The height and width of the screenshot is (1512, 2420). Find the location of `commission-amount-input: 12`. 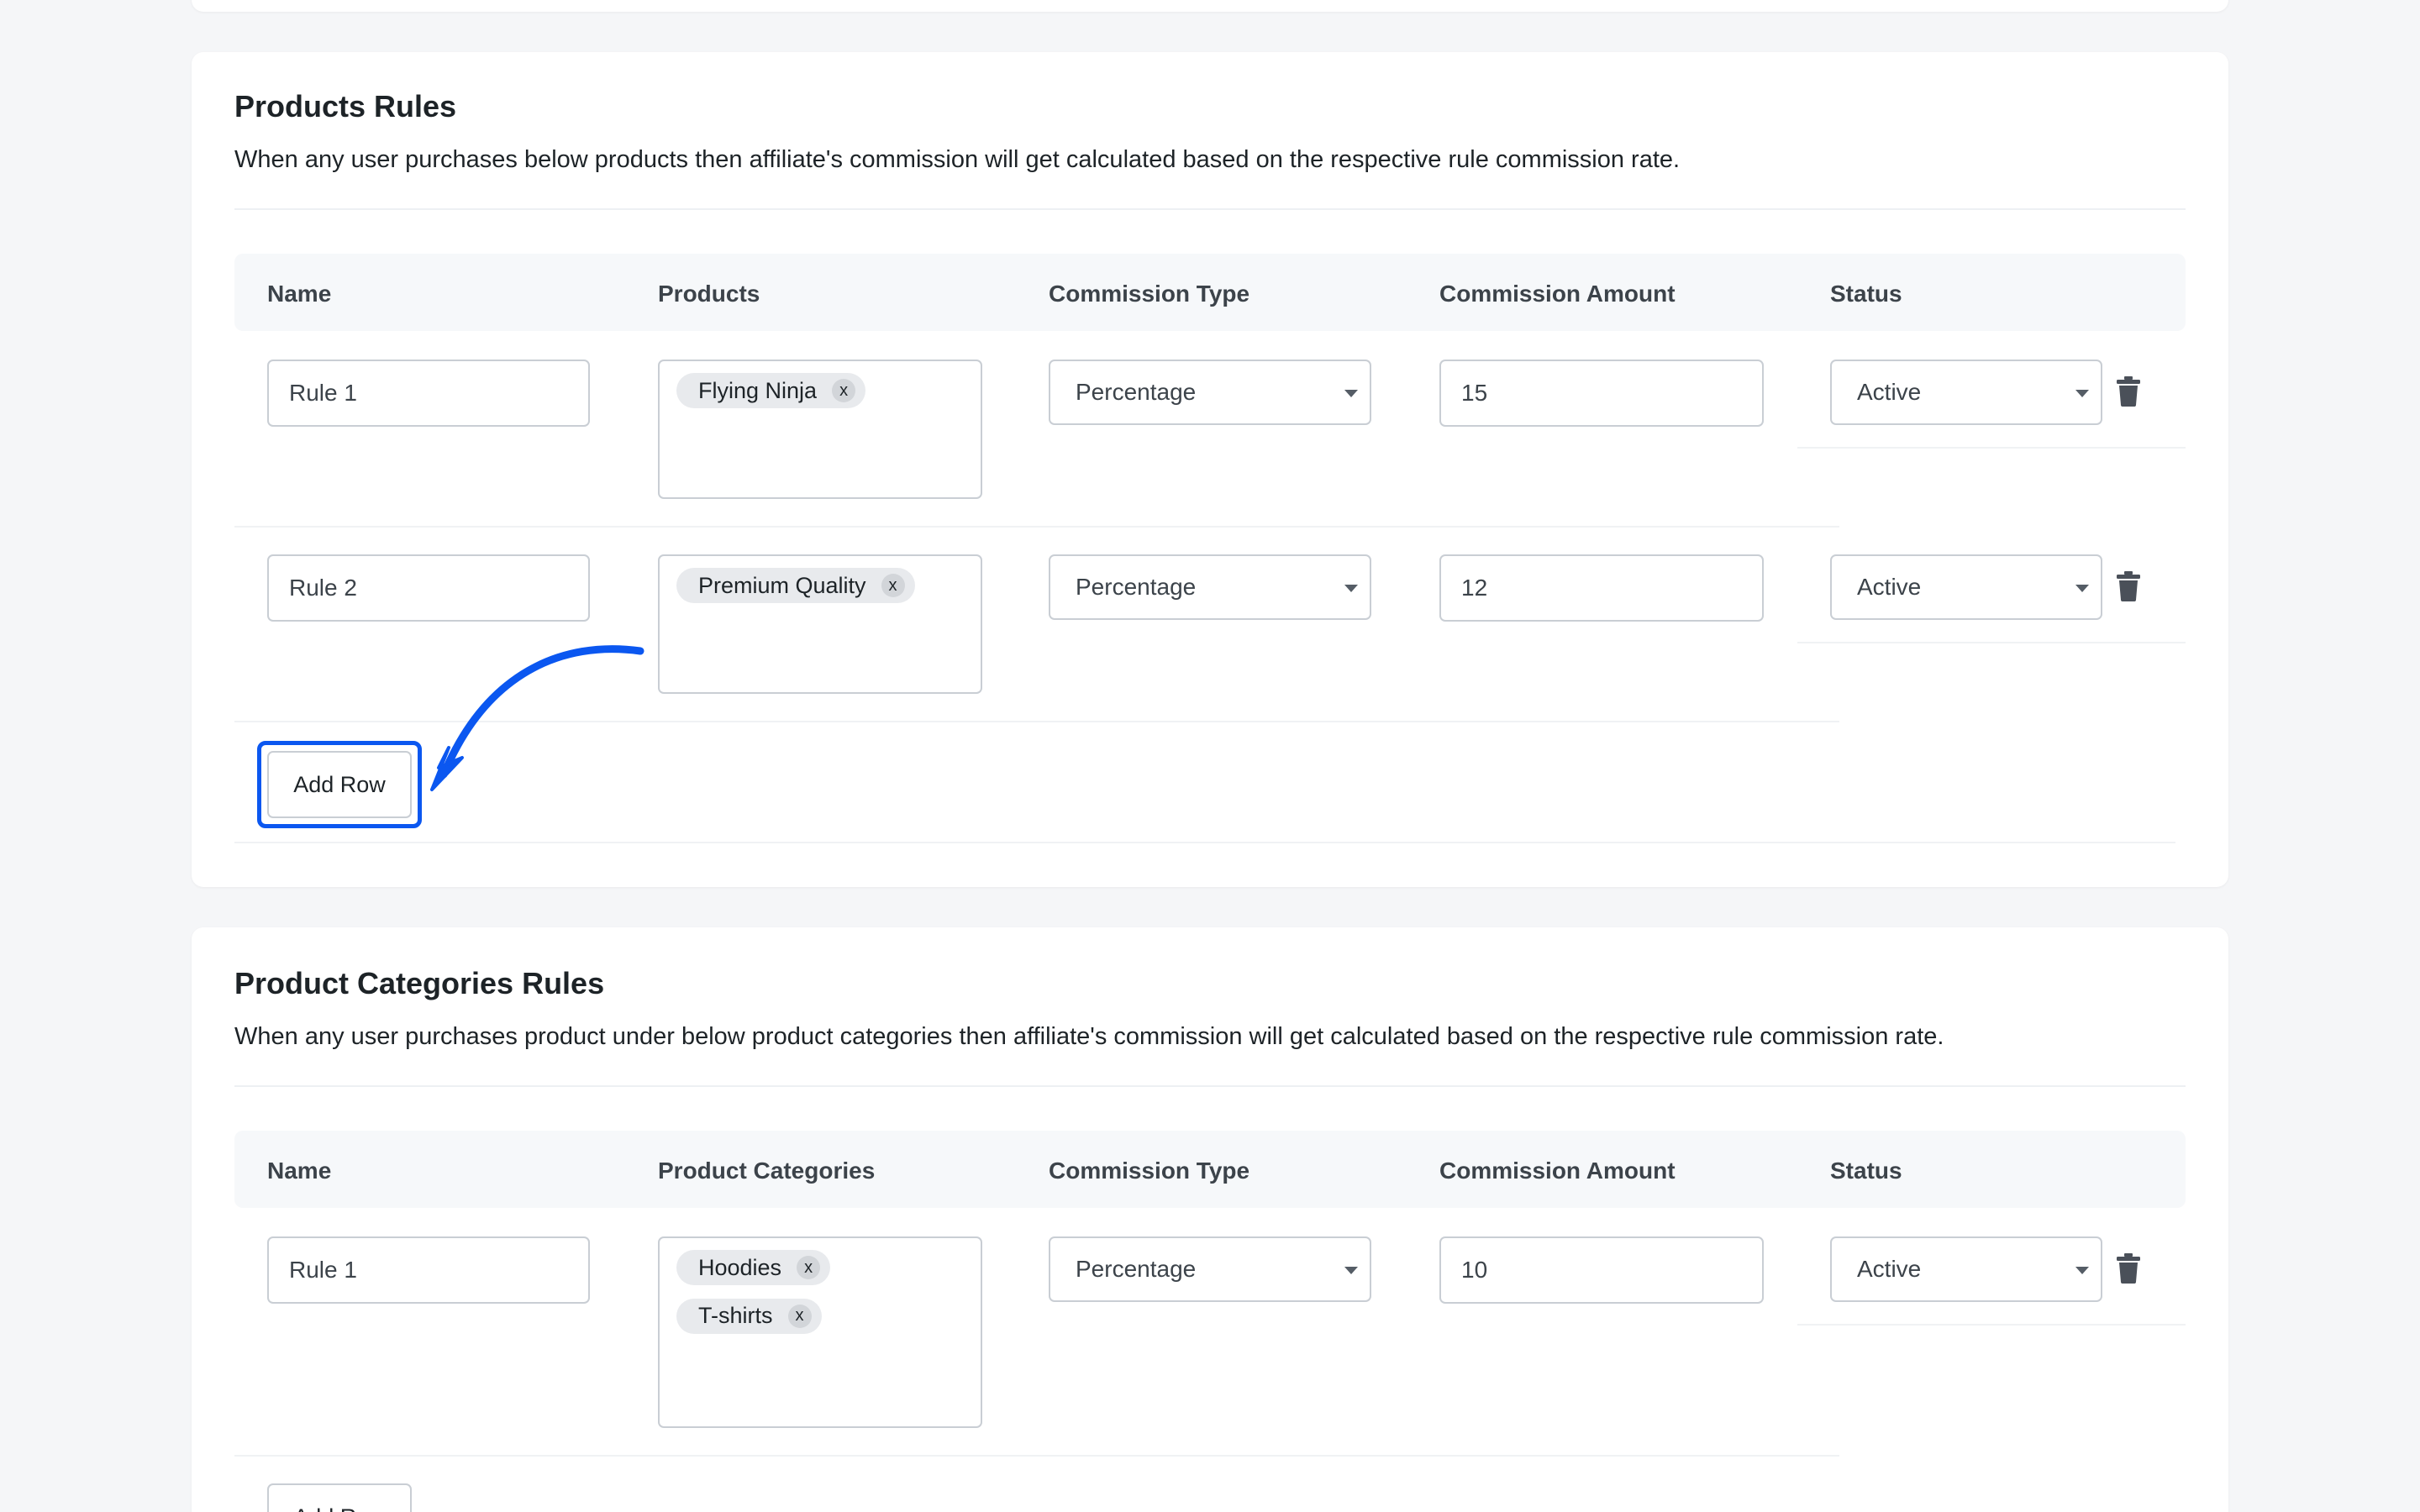

commission-amount-input: 12 is located at coordinates (1601, 588).